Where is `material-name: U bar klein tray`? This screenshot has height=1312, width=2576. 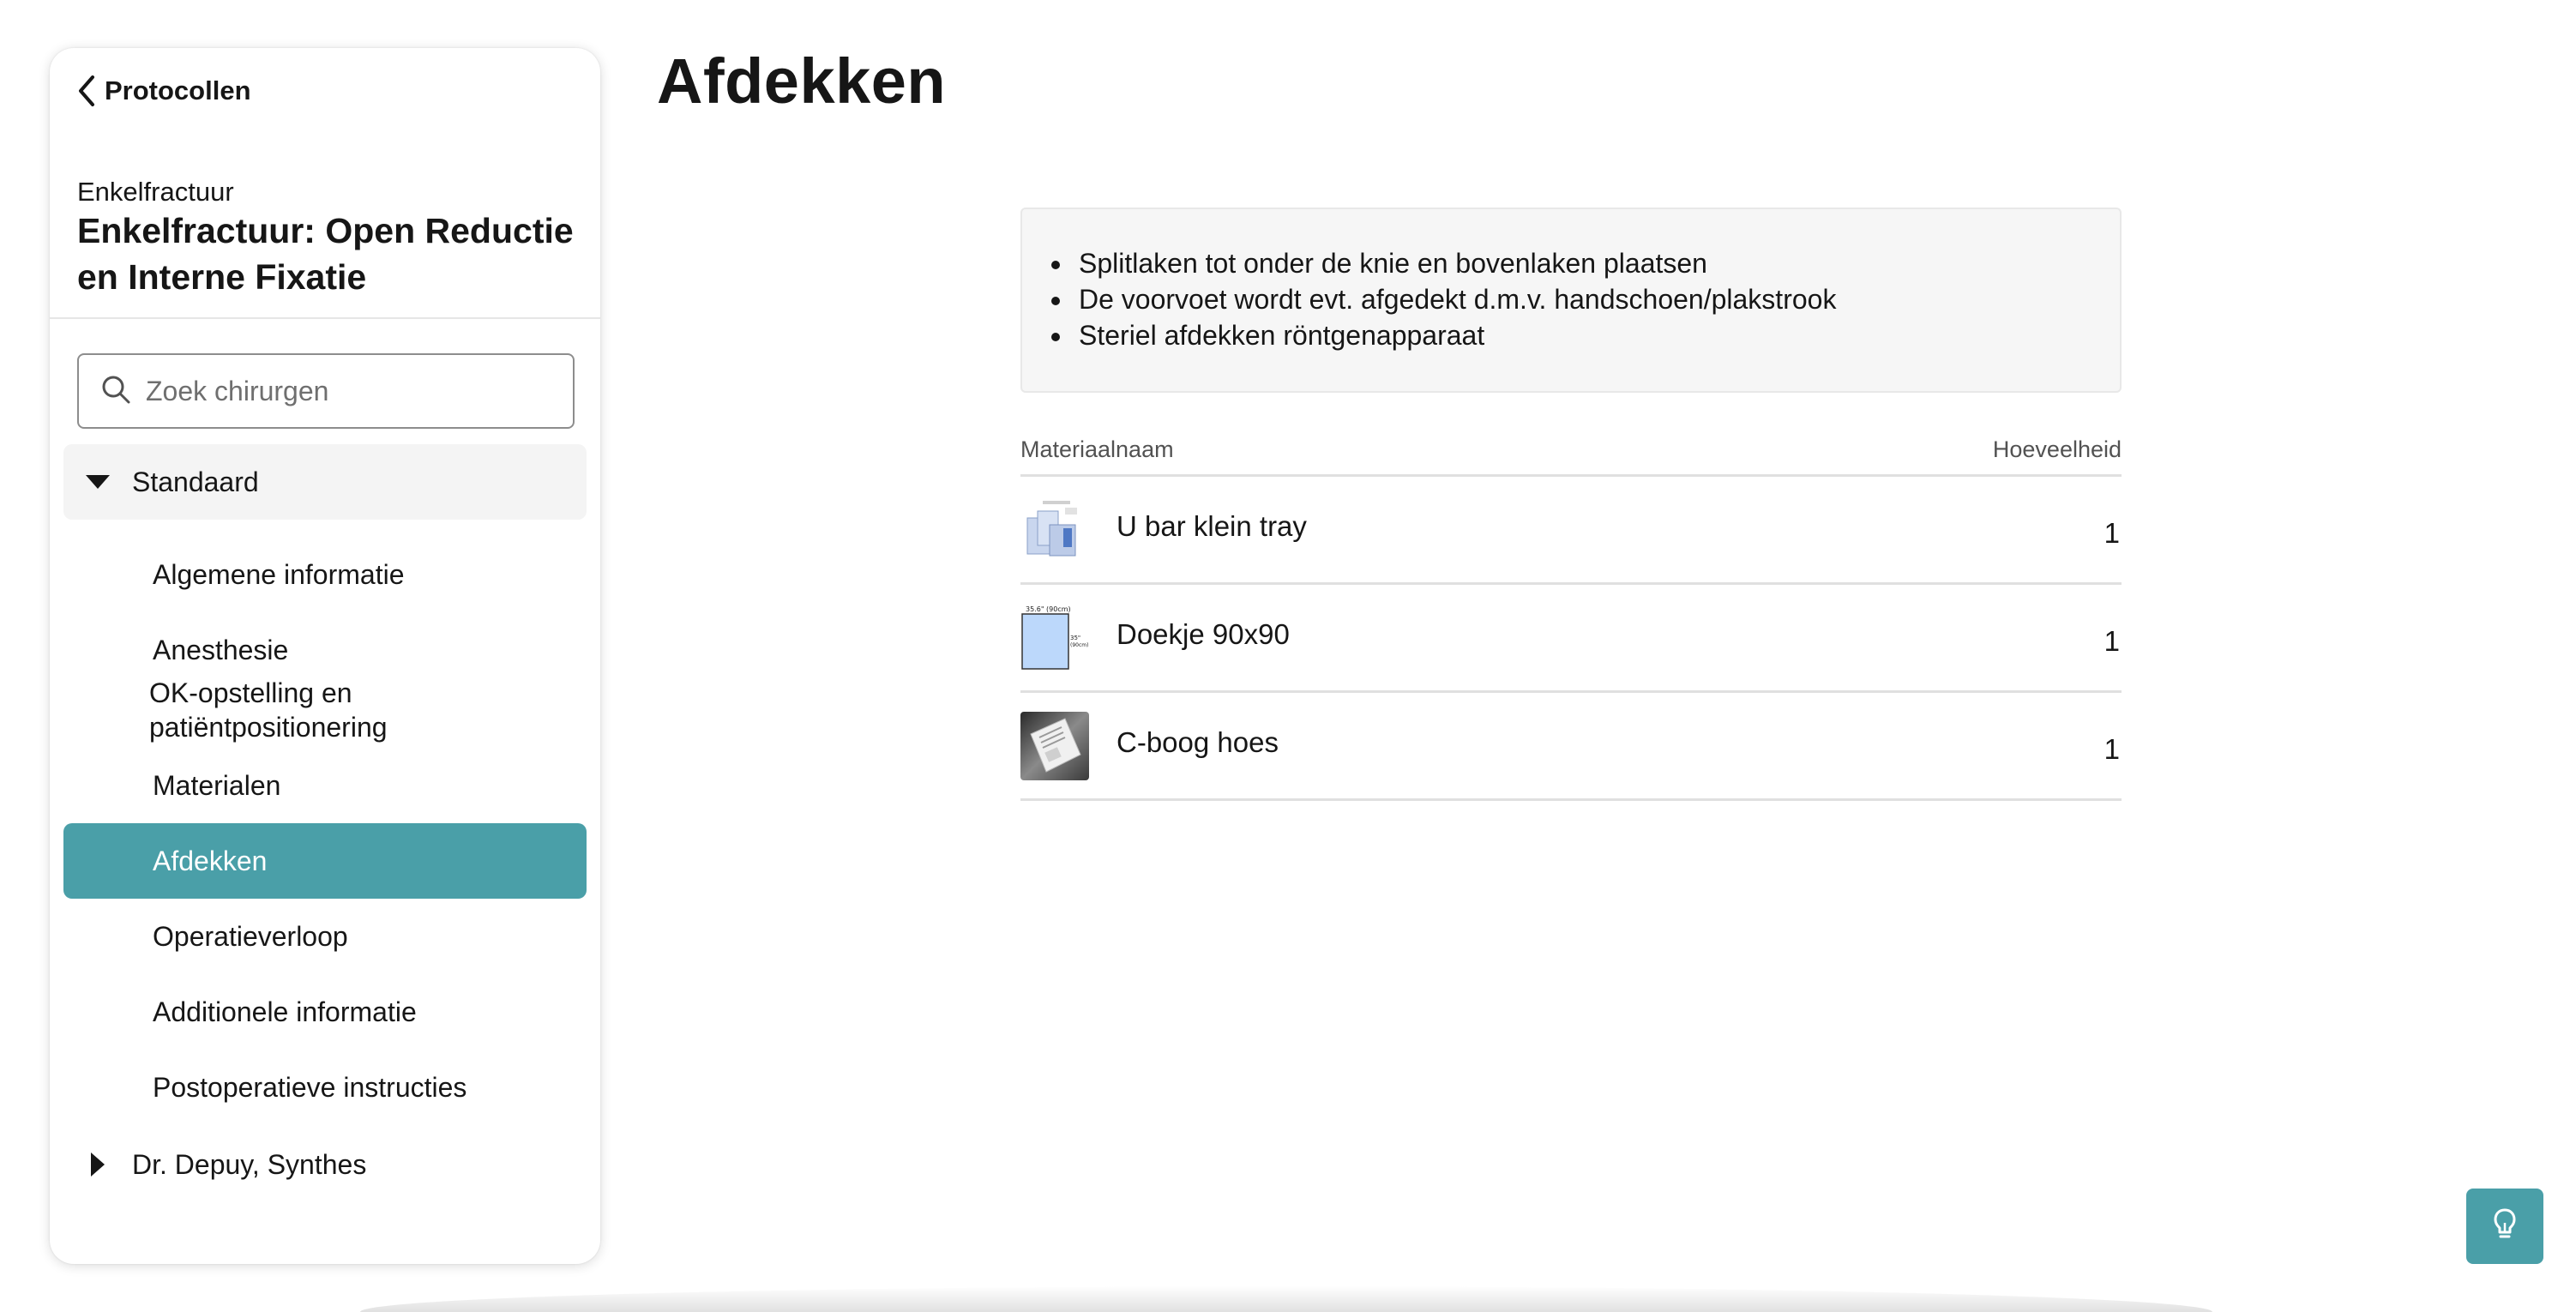 material-name: U bar klein tray is located at coordinates (1211, 525).